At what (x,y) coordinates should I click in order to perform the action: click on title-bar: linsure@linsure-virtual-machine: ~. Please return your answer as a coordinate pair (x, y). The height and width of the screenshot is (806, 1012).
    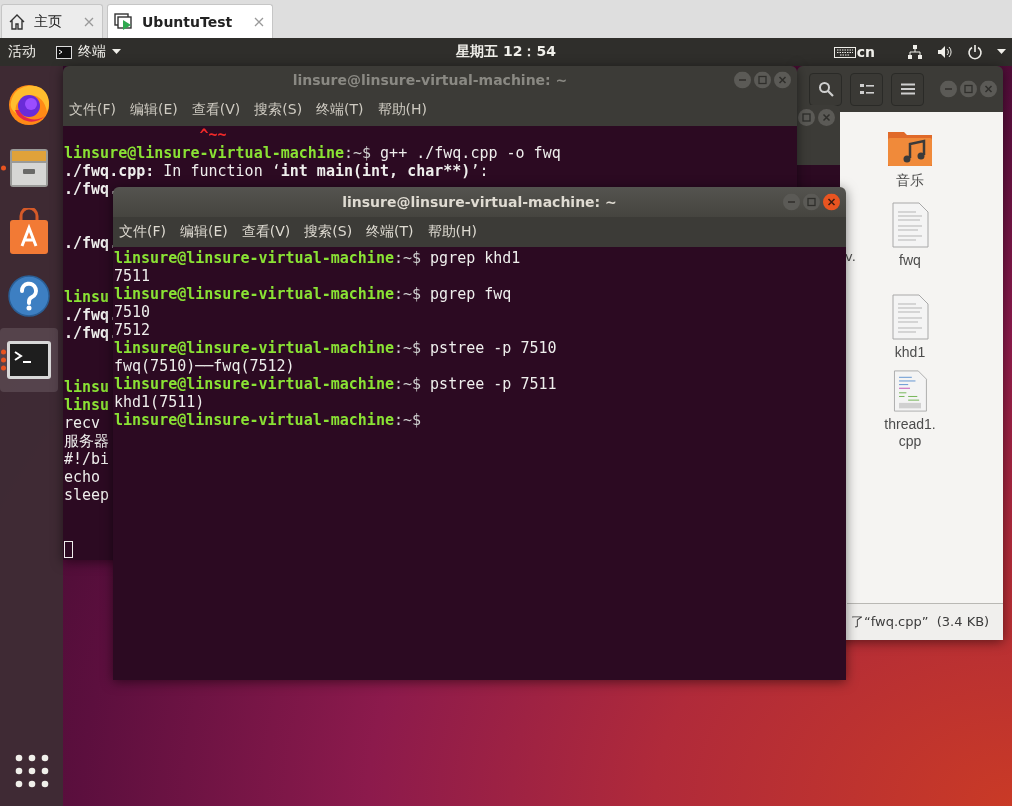
    Looking at the image, I should click on (479, 202).